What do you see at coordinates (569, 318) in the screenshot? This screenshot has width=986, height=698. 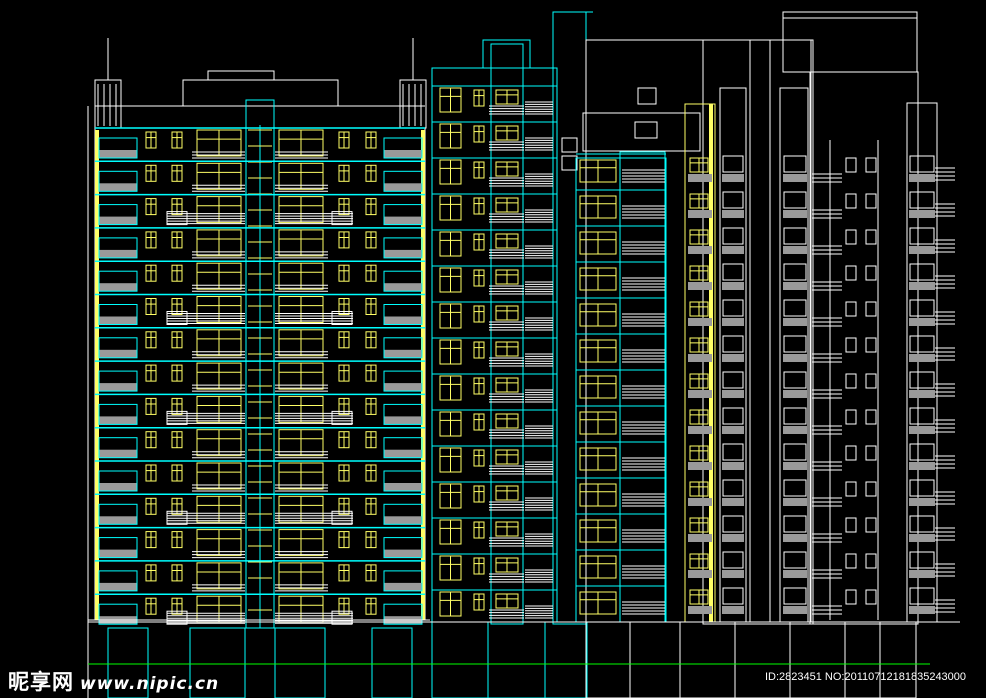 I see `mid-tall-shaft` at bounding box center [569, 318].